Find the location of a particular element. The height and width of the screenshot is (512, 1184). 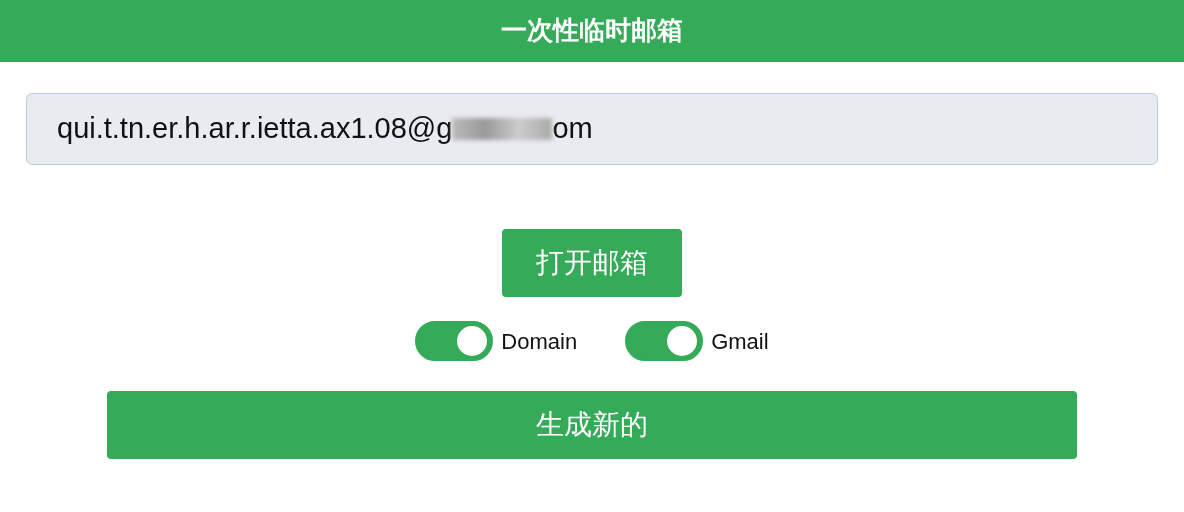

open-mailbox-button: 打开邮箱 is located at coordinates (592, 263).